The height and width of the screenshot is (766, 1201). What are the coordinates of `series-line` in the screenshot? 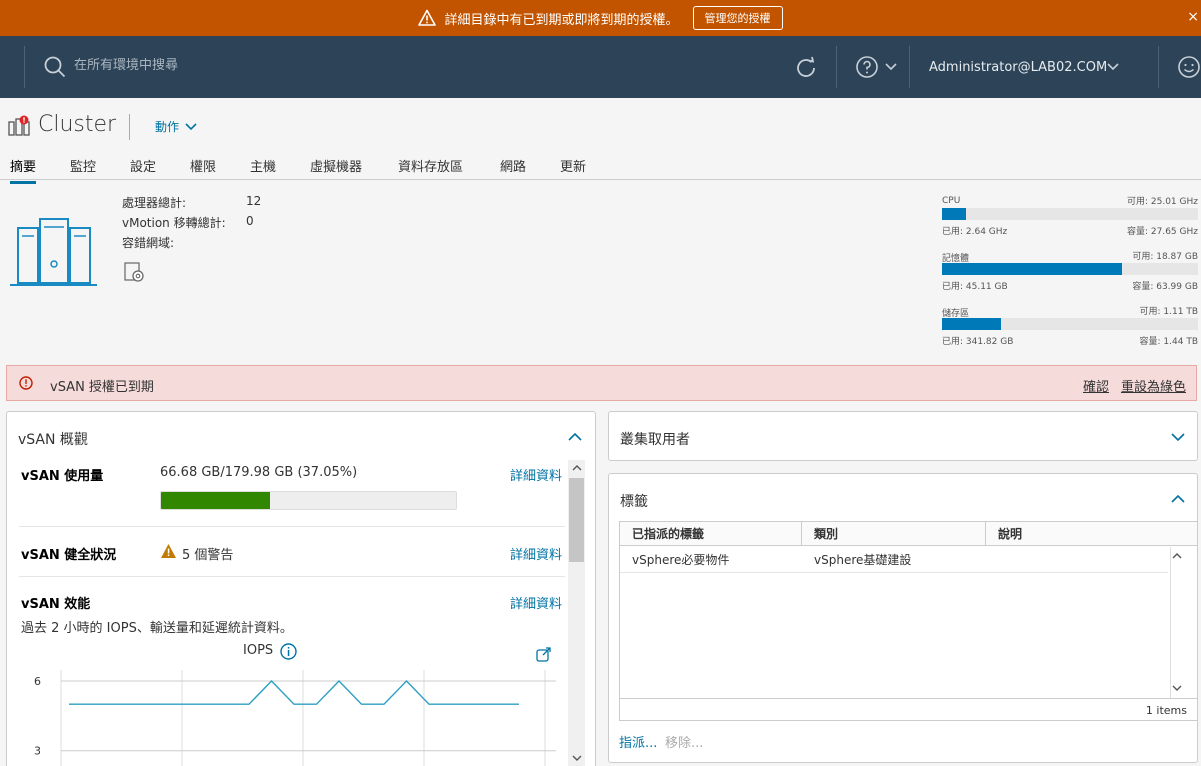 It's located at (294, 692).